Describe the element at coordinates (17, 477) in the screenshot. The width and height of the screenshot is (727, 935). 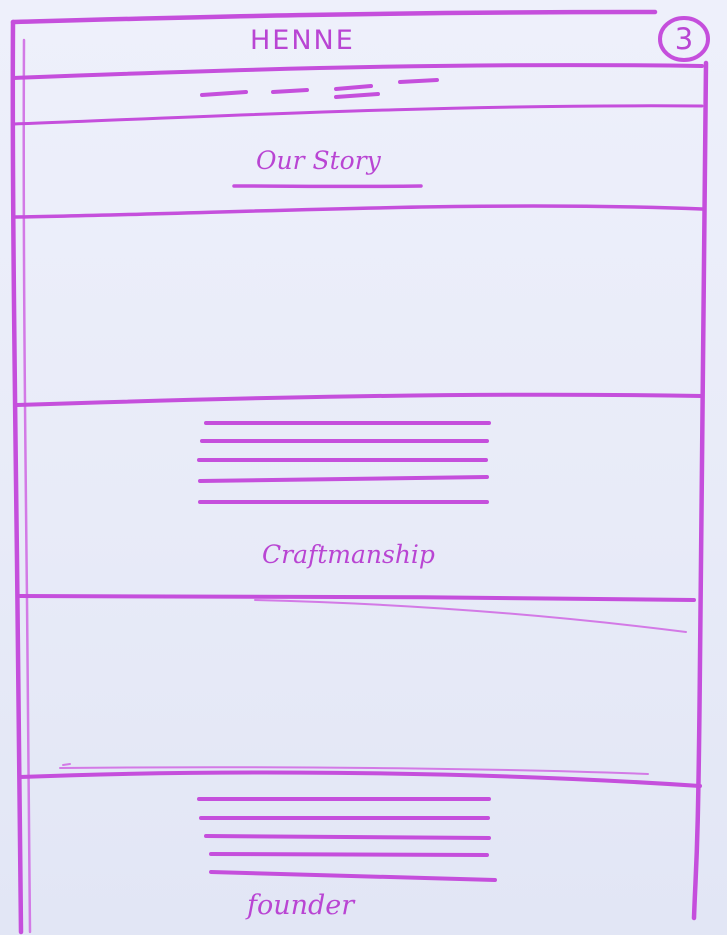
I see `outer-frame-left` at that location.